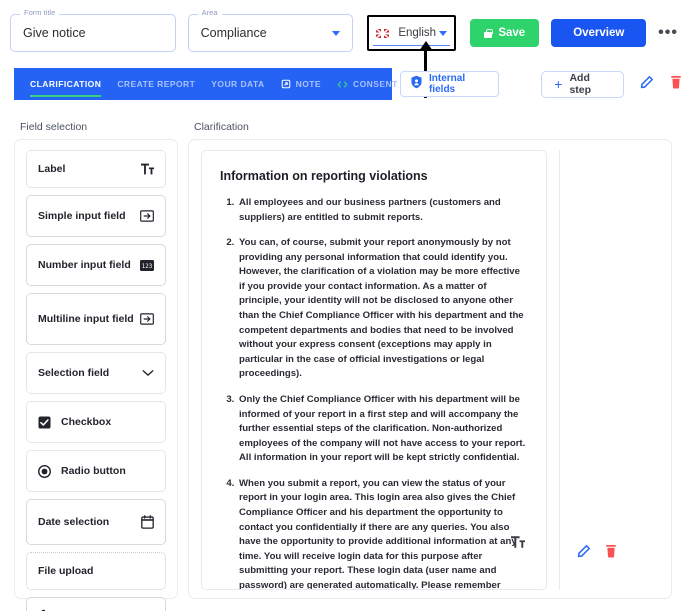 The width and height of the screenshot is (688, 611). I want to click on field-item-checkbox: Checkbox, so click(96, 422).